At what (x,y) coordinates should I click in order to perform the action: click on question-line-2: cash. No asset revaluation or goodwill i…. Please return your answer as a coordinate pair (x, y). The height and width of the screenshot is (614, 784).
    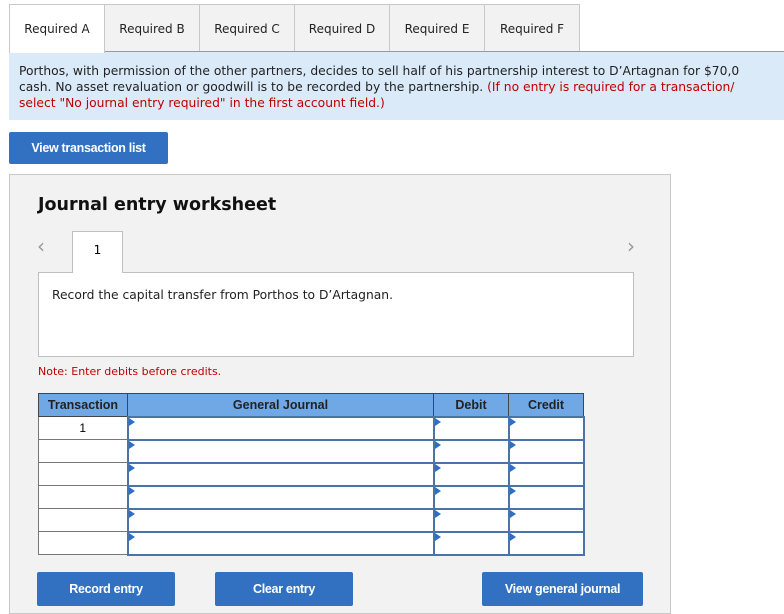
    Looking at the image, I should click on (401, 87).